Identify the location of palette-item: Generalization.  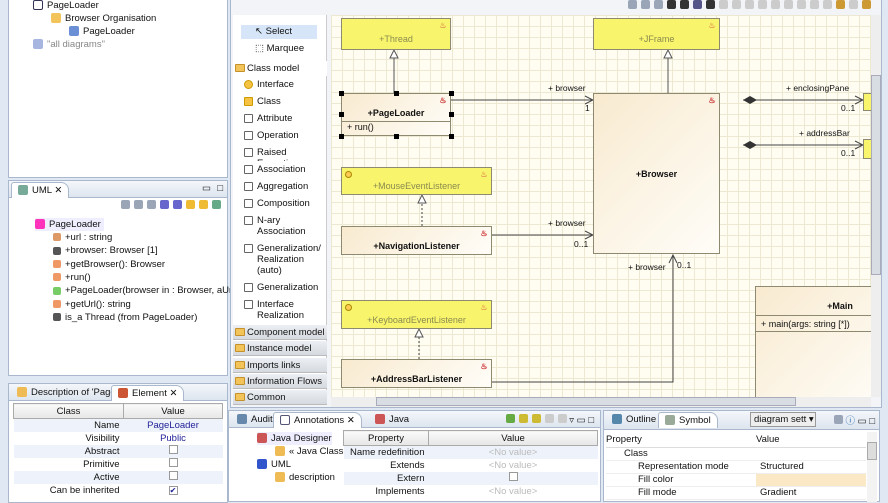
(284, 289).